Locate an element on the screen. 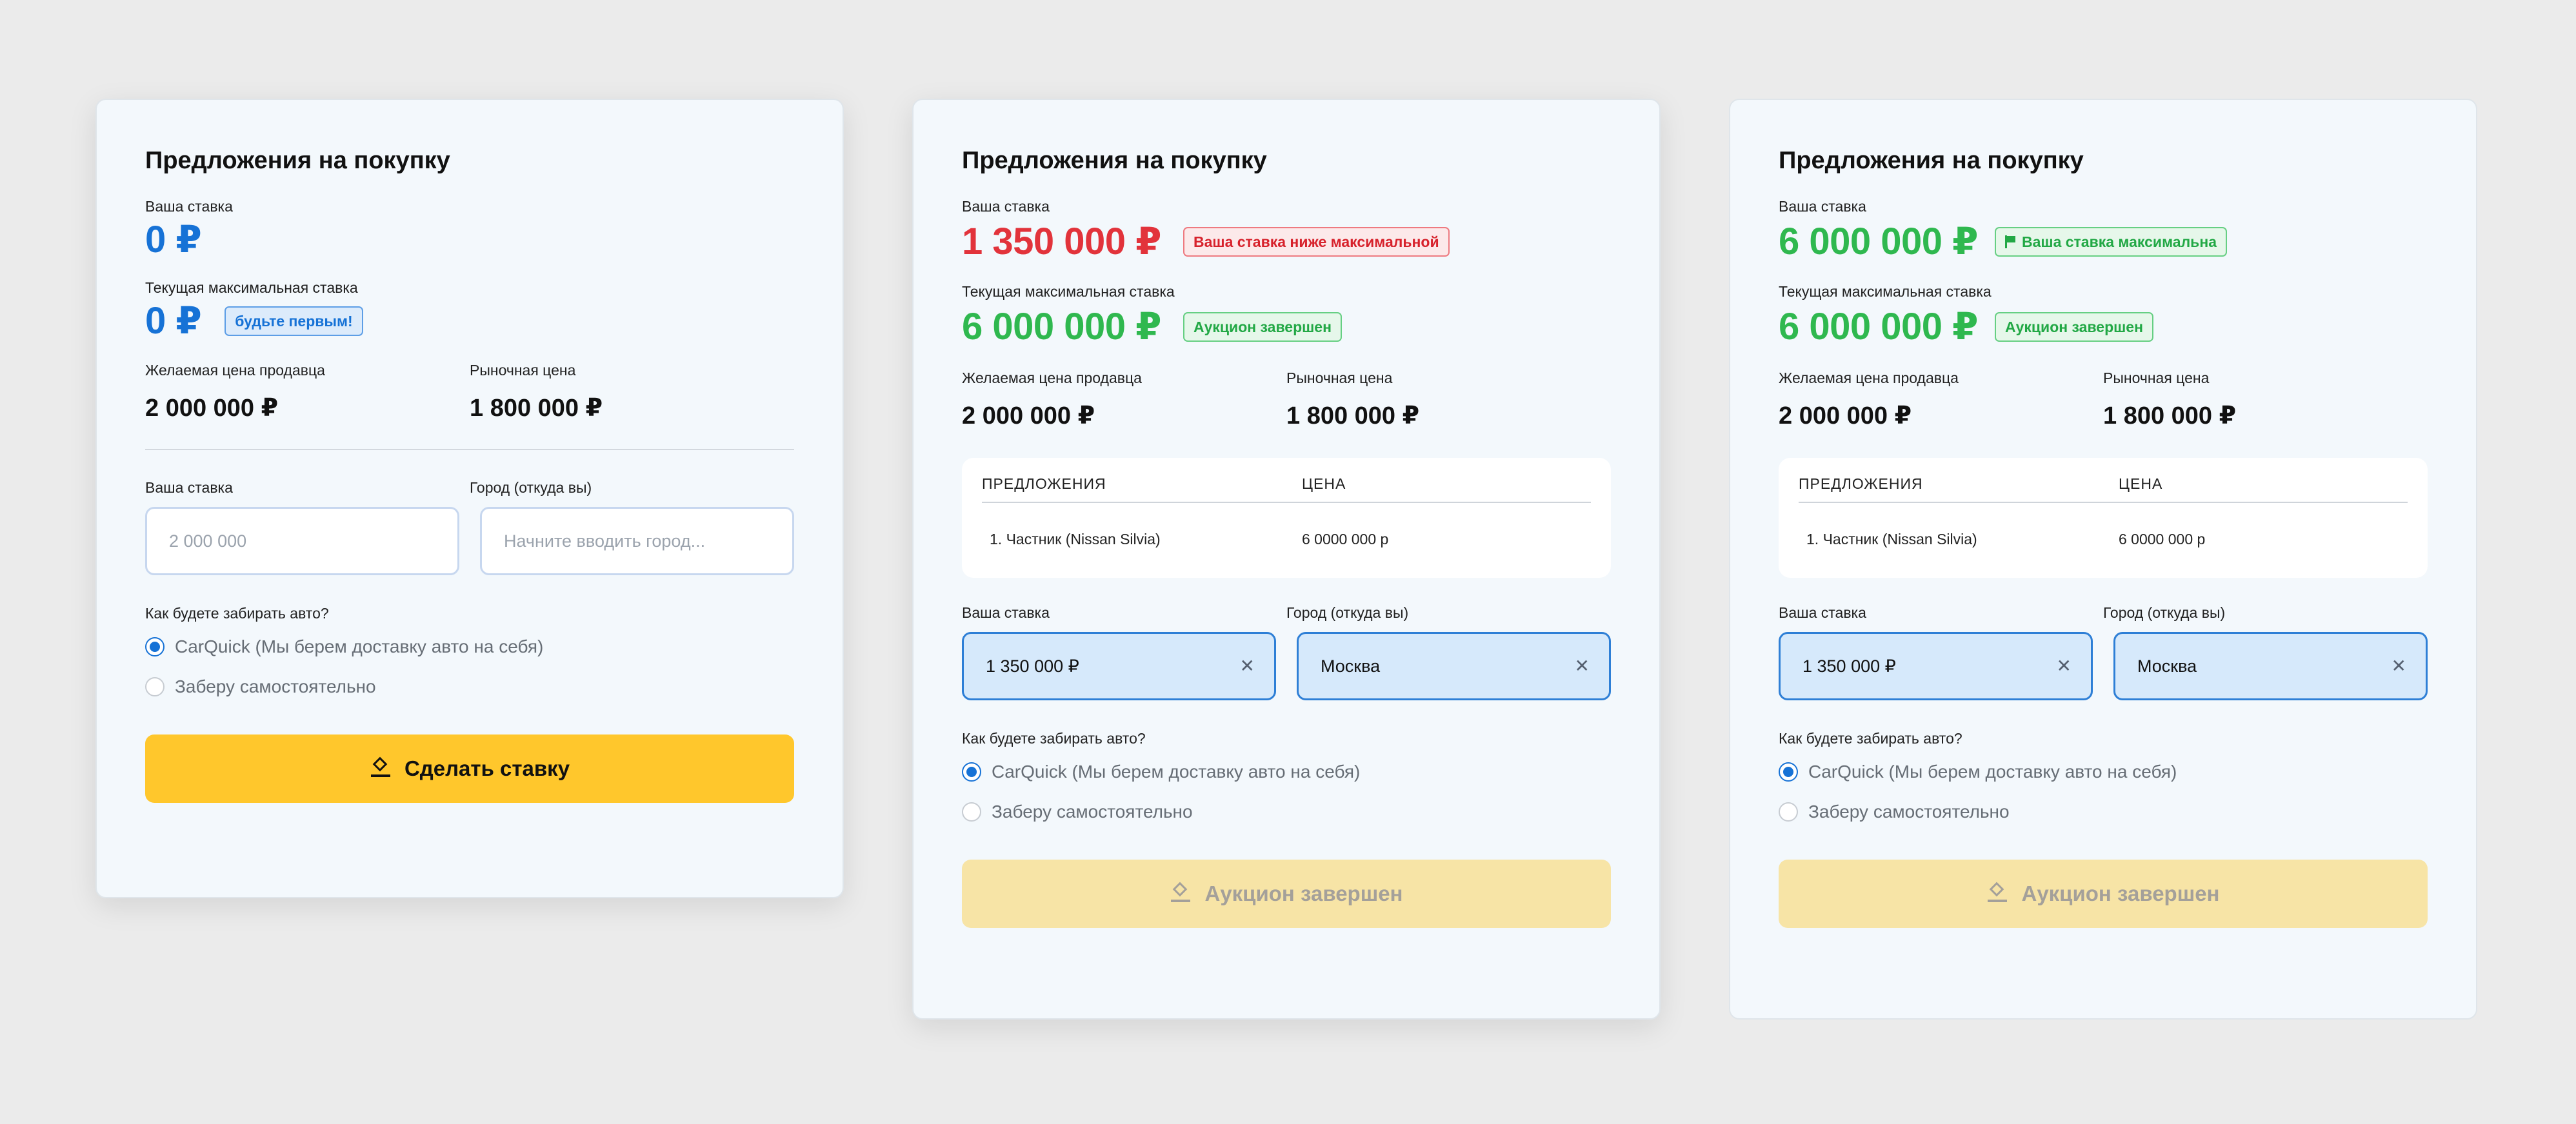 This screenshot has width=2576, height=1124. place-bid-button-label: Сделать ставку is located at coordinates (487, 768).